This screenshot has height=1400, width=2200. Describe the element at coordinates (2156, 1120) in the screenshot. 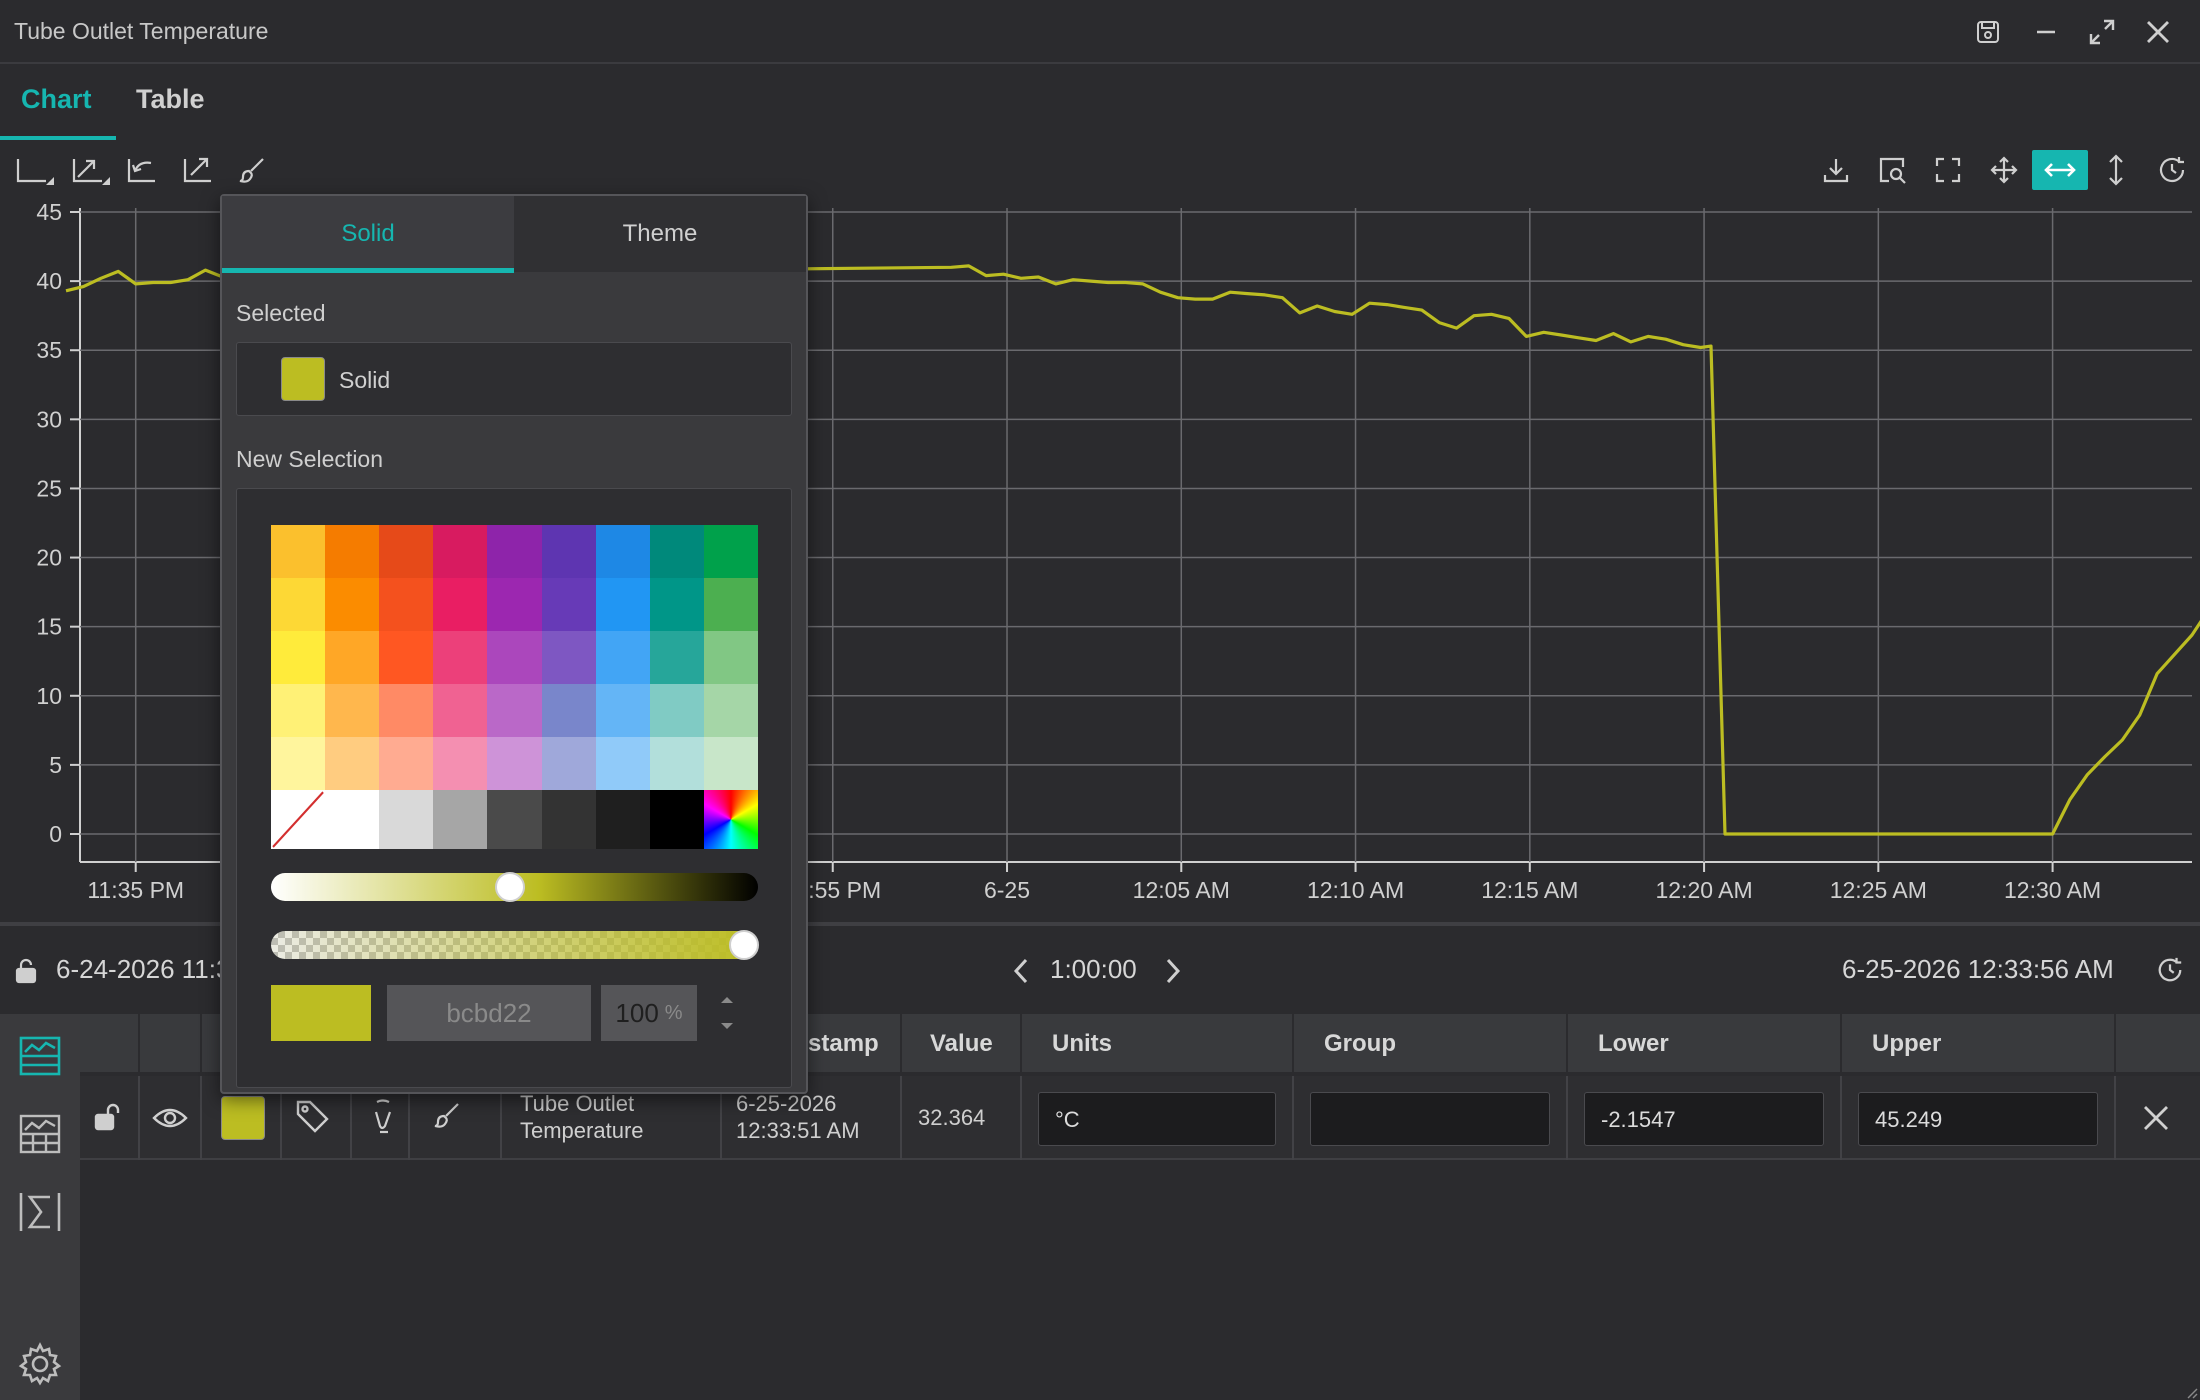

I see `remove-pen-icon` at that location.